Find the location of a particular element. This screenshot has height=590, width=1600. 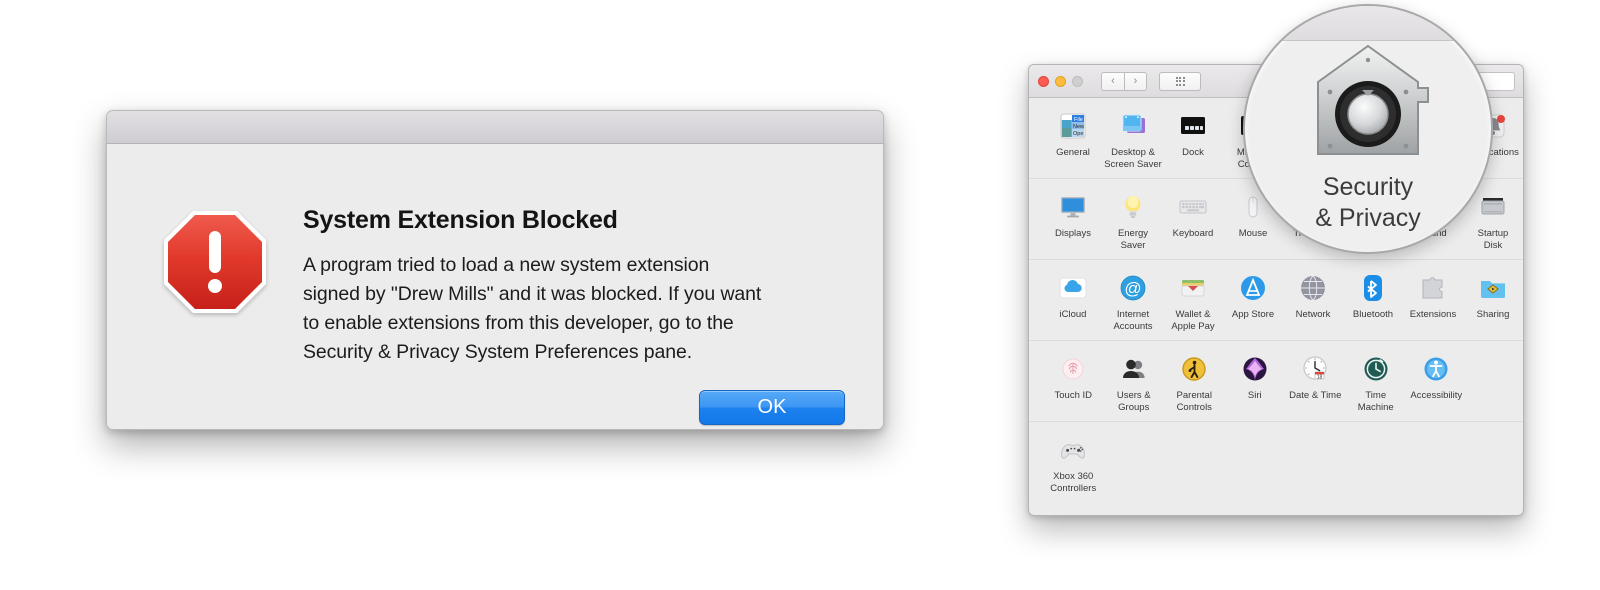

pref-pane-sharing: Sharing is located at coordinates (1493, 295).